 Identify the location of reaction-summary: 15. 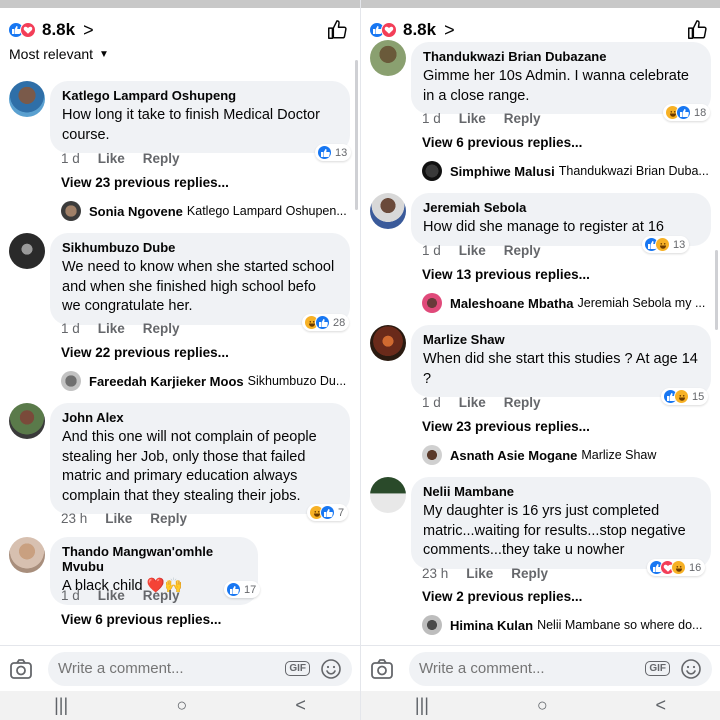
(685, 396).